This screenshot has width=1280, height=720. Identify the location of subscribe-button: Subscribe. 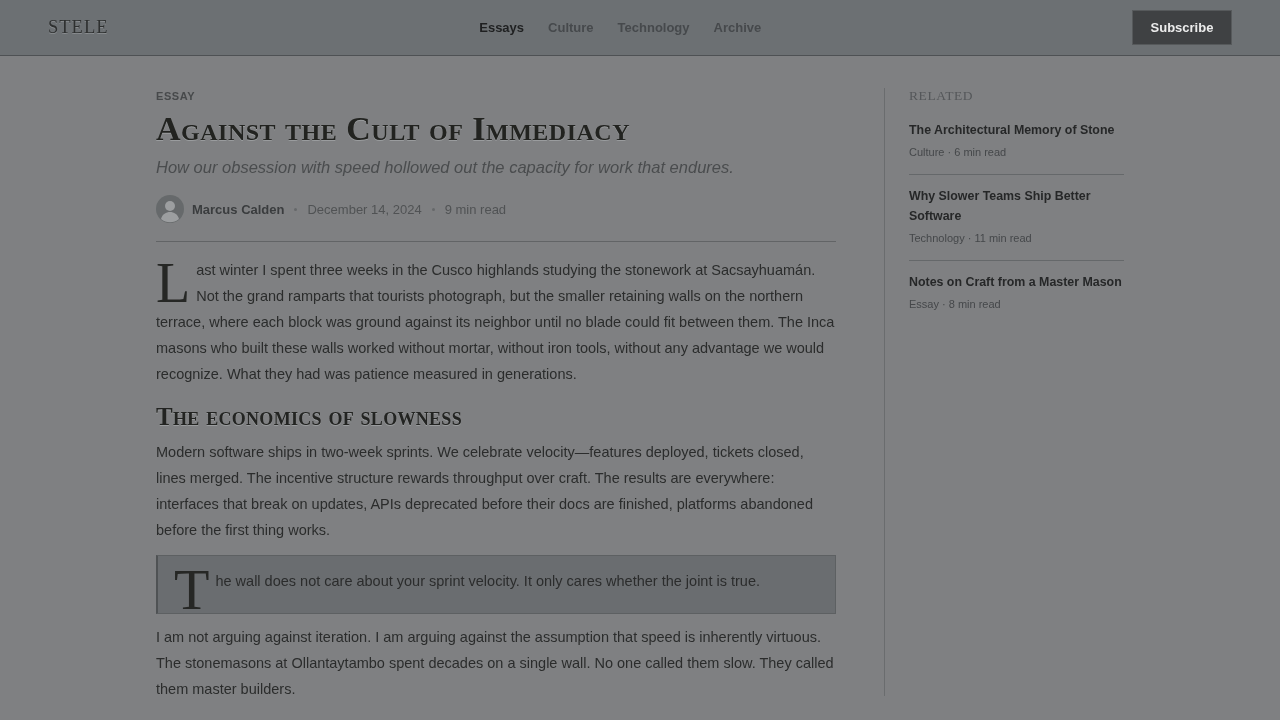
(1182, 27).